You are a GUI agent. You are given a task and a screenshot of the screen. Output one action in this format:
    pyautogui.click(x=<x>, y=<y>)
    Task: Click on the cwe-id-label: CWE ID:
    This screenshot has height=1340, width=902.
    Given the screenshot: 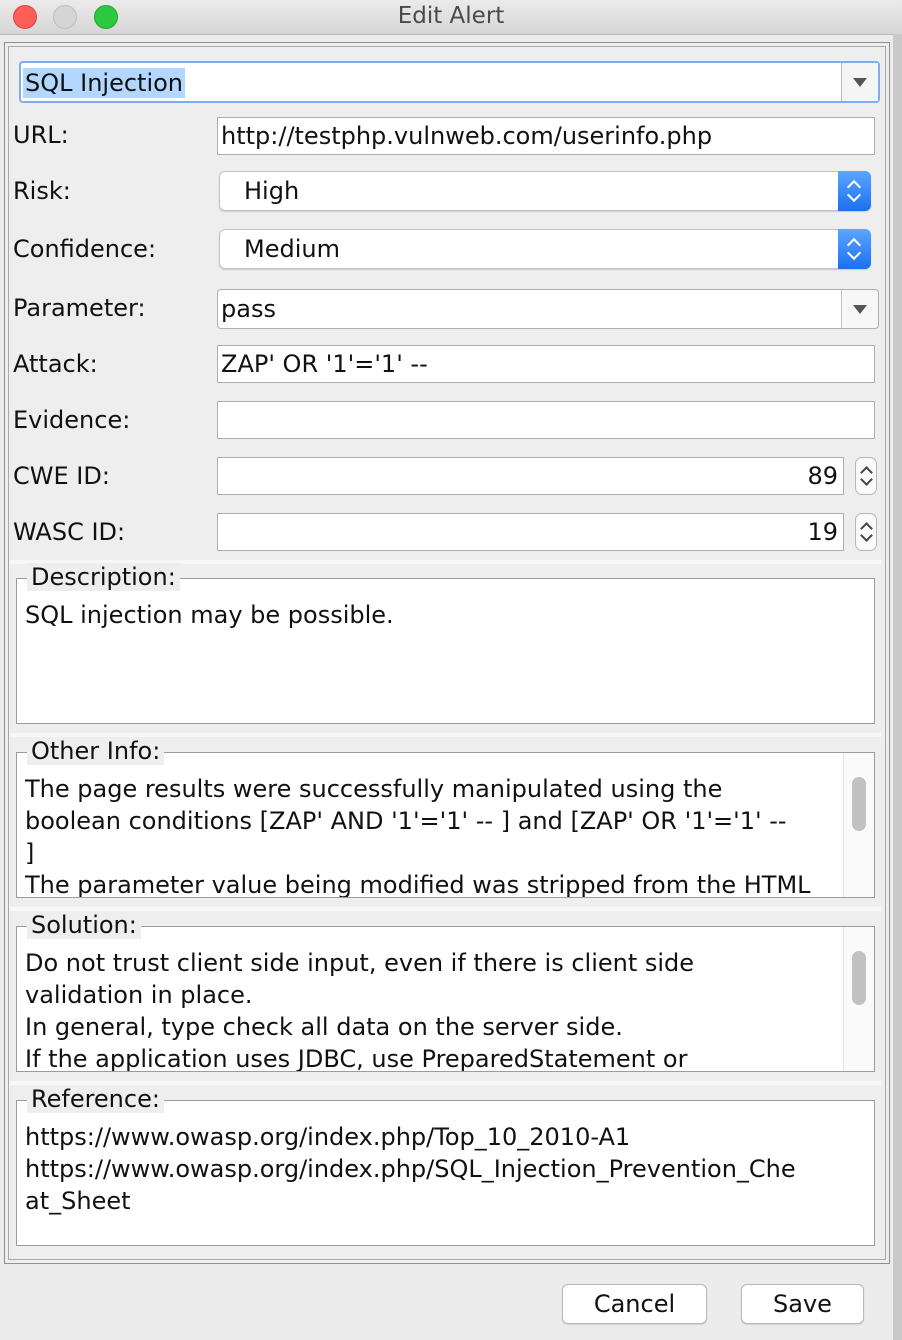 What is the action you would take?
    pyautogui.click(x=61, y=476)
    